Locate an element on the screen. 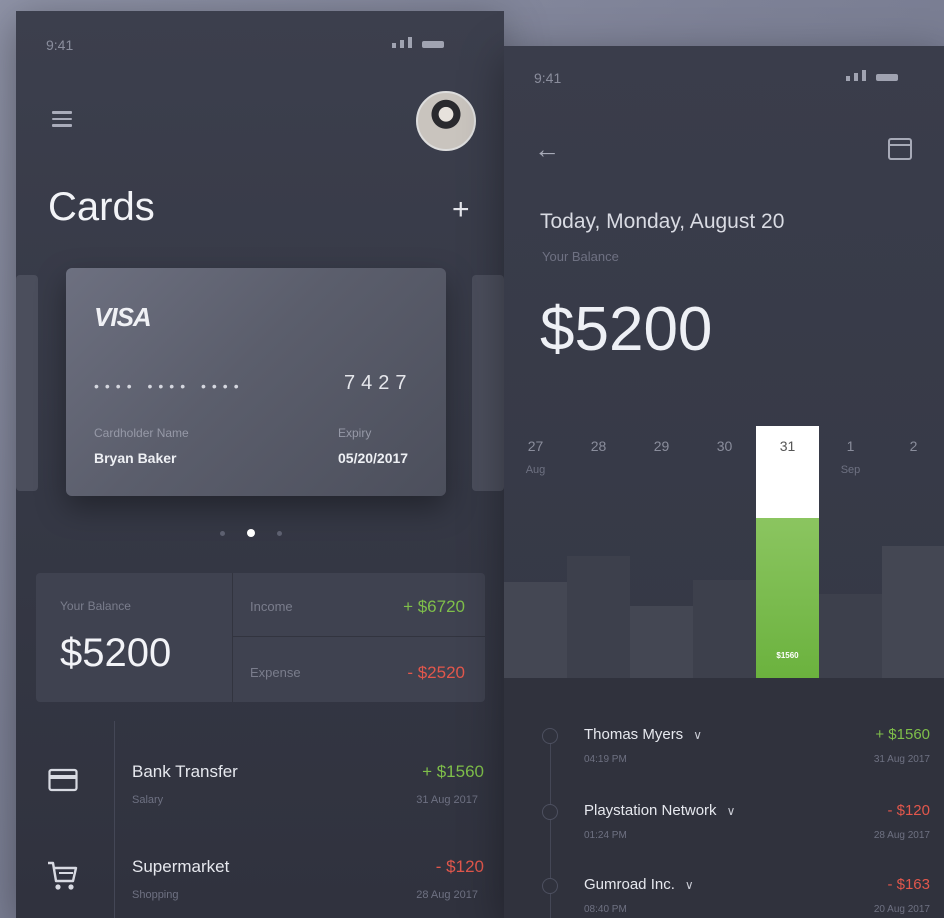  day-label: 28 is located at coordinates (598, 446).